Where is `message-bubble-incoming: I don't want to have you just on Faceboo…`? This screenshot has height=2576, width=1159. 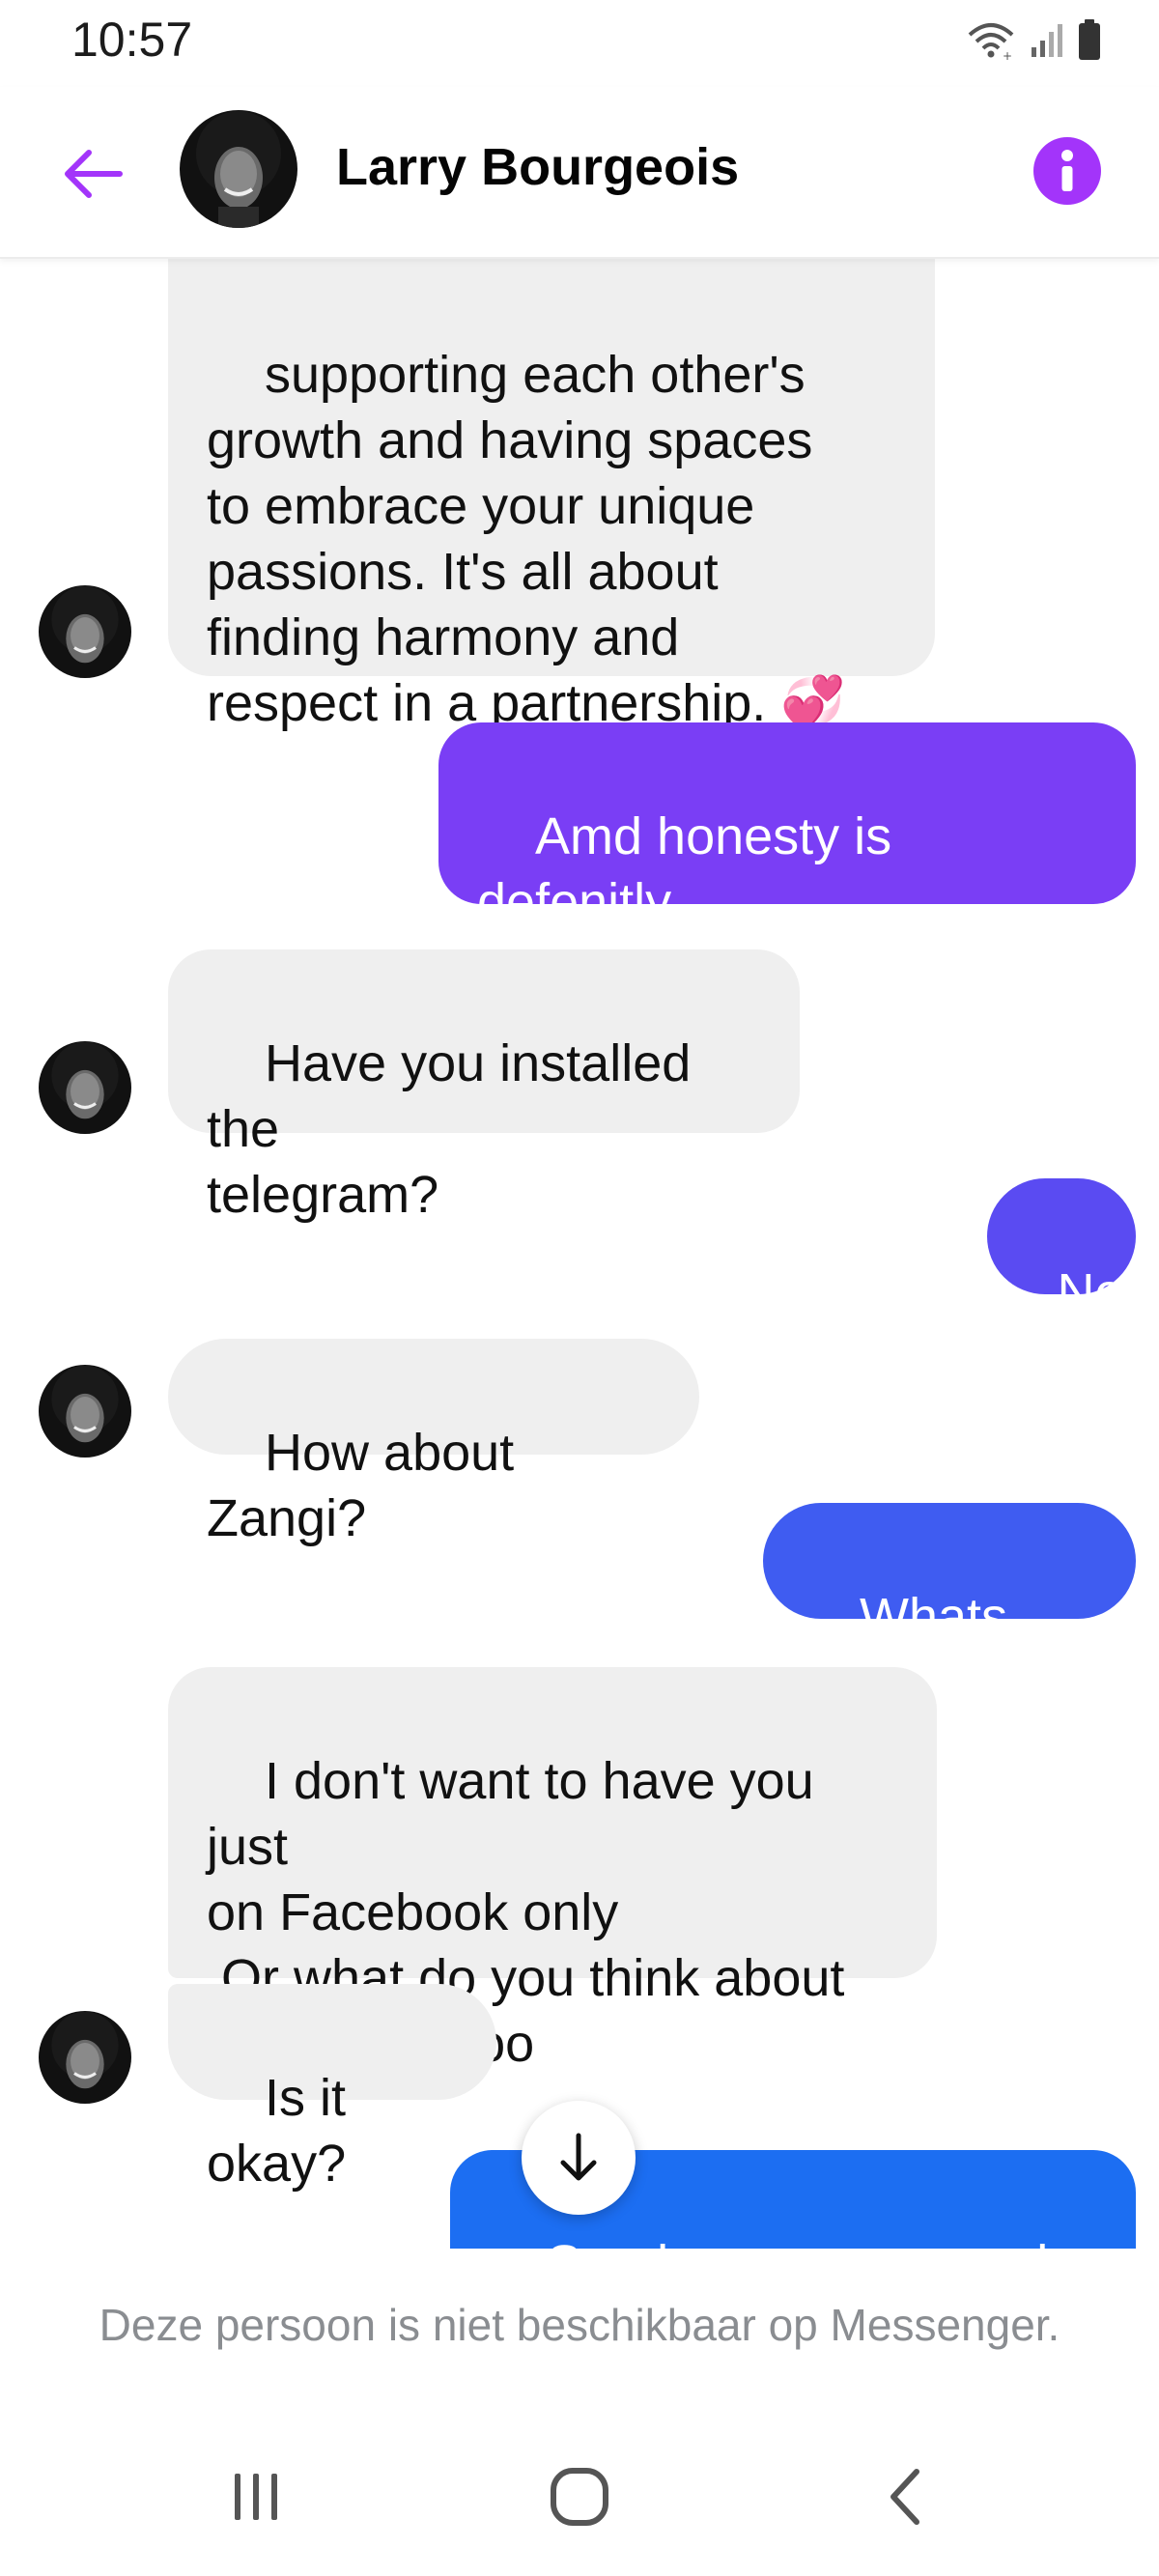 message-bubble-incoming: I don't want to have you just on Faceboo… is located at coordinates (552, 1870).